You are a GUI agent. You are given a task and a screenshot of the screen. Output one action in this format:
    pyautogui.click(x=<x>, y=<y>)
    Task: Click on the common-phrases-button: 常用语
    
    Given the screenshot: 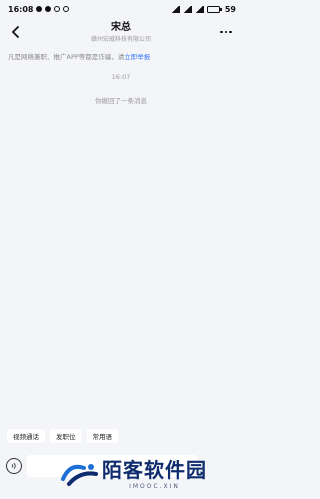 What is the action you would take?
    pyautogui.click(x=102, y=436)
    